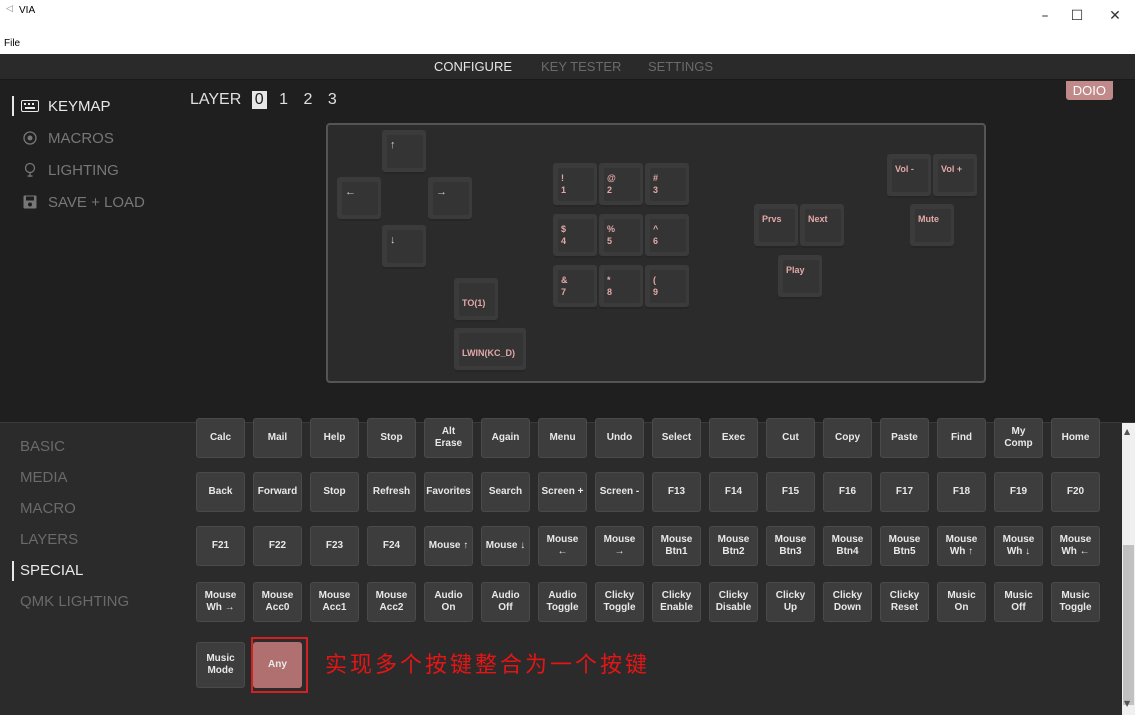 Image resolution: width=1135 pixels, height=715 pixels. I want to click on keycode-calc: Calc, so click(220, 438).